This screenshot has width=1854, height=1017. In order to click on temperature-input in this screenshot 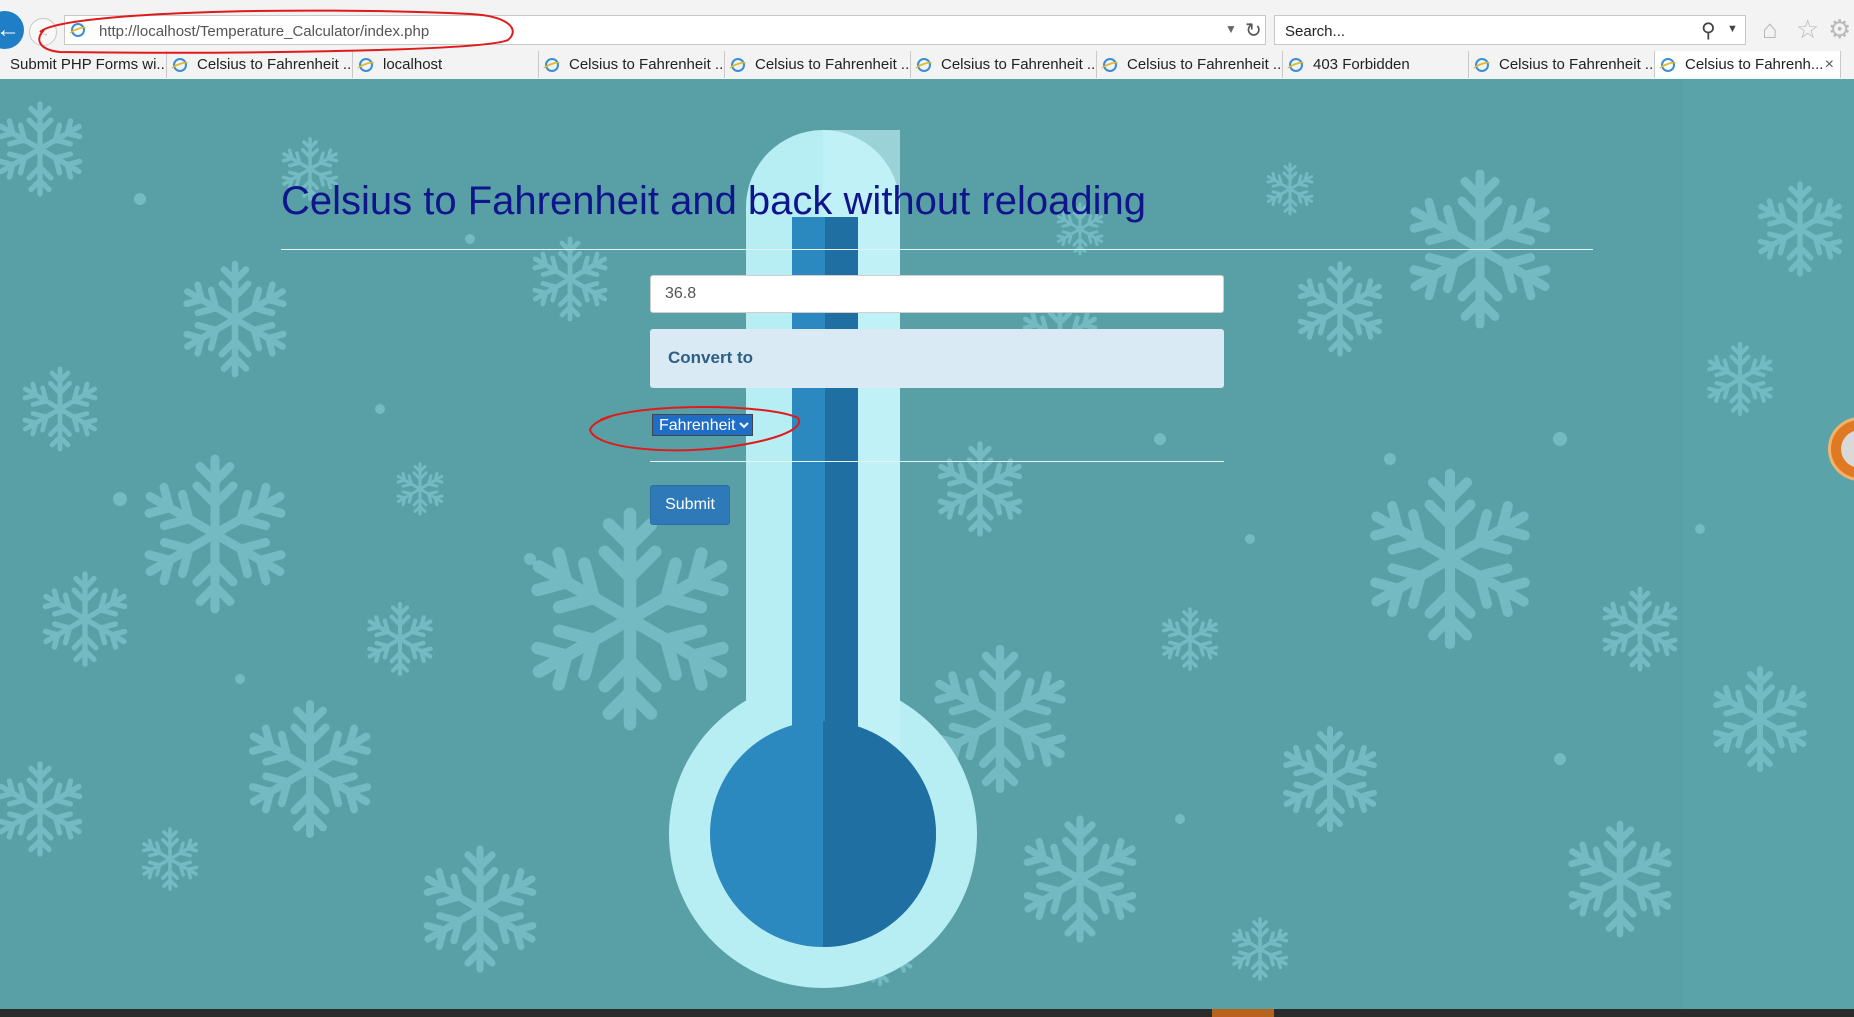, I will do `click(937, 294)`.